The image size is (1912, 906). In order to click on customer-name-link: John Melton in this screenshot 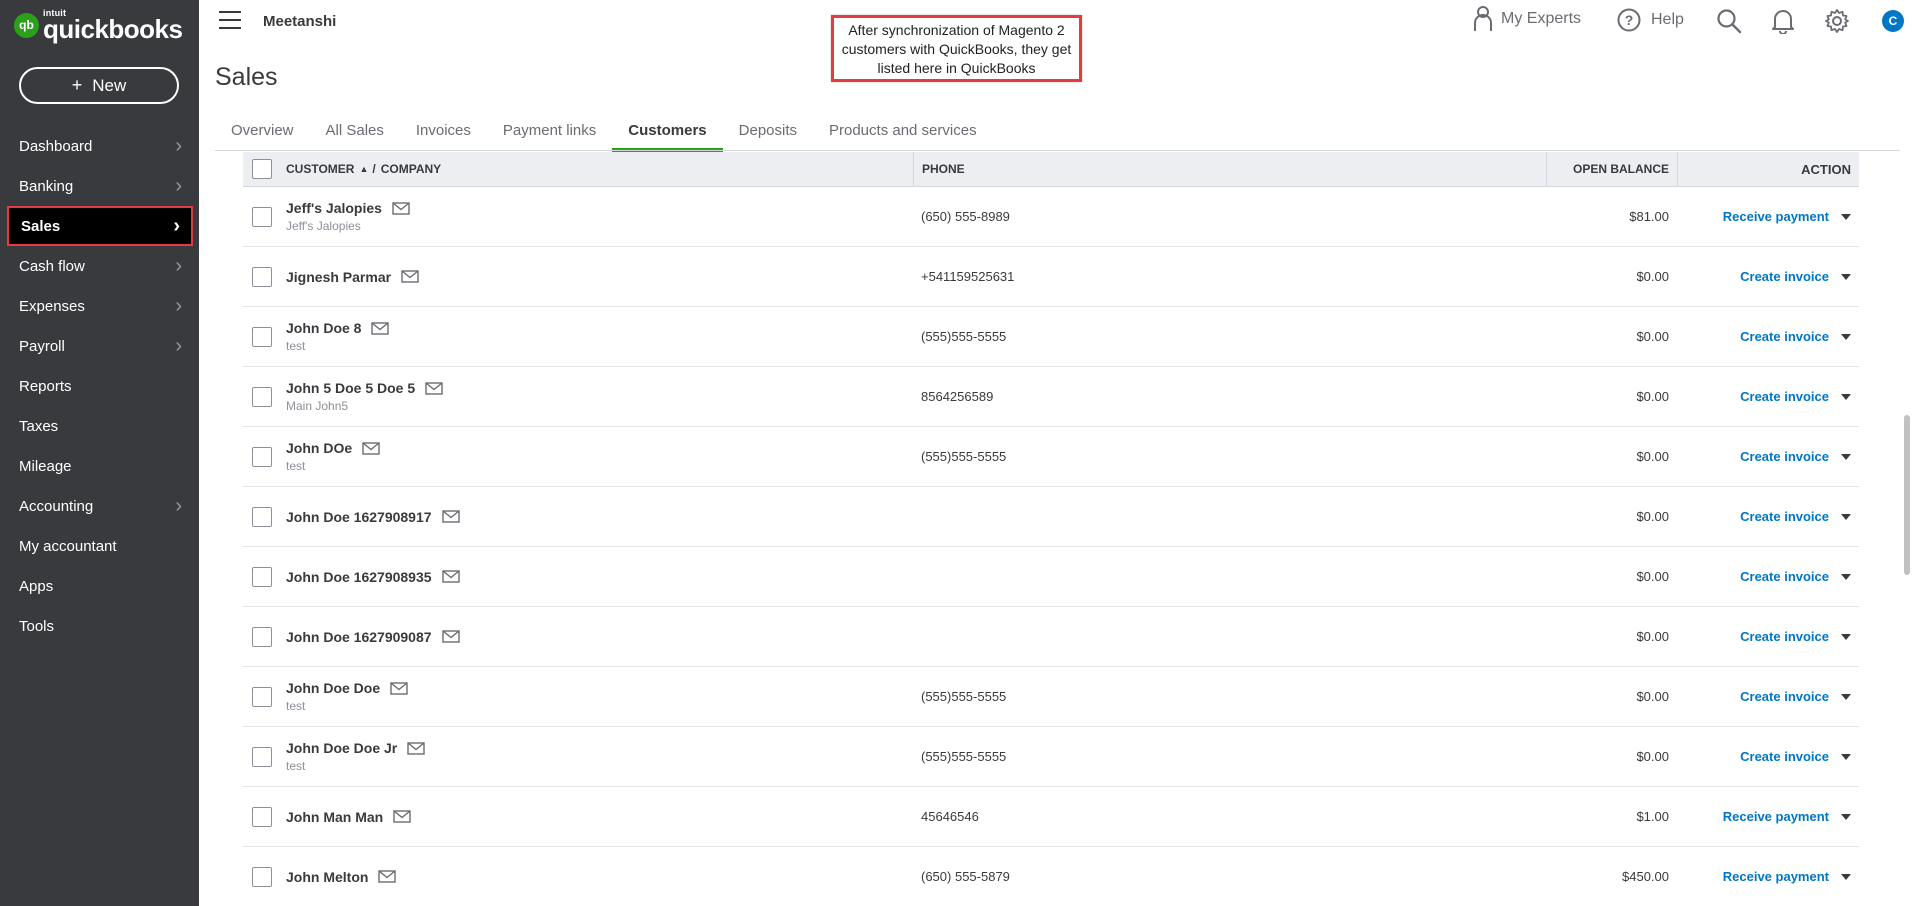, I will do `click(327, 877)`.